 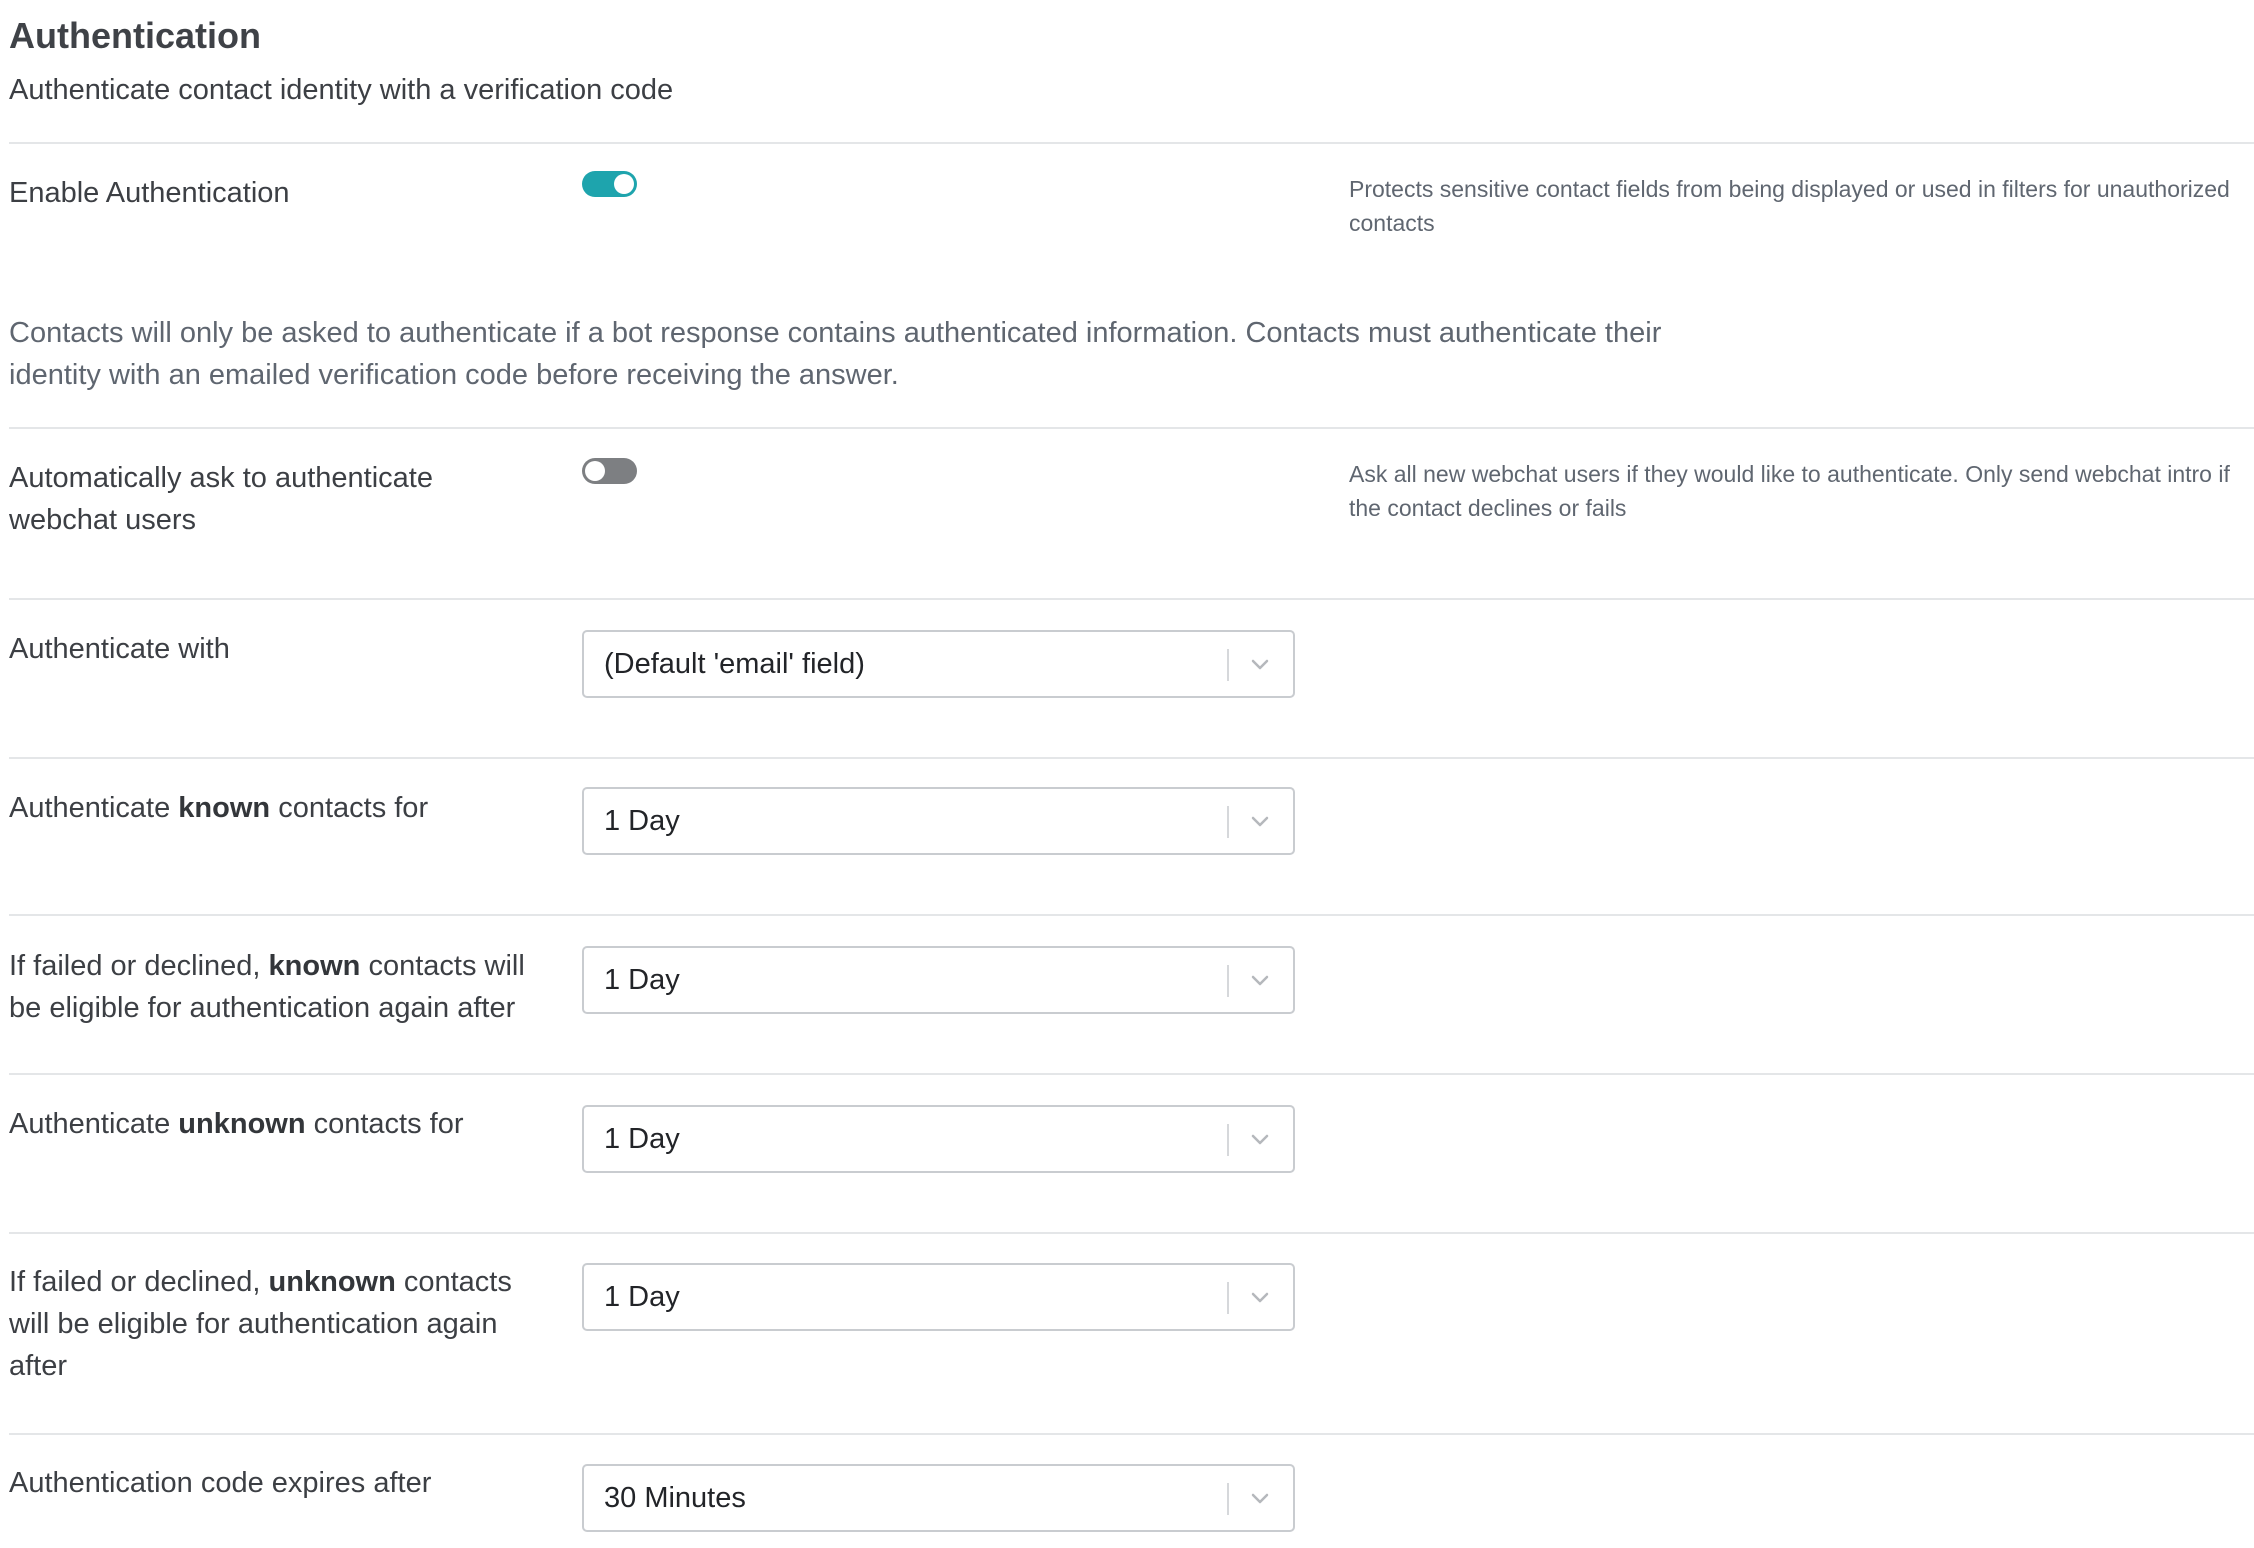 I want to click on known-contacts-duration-label: Authenticate known contacts for, so click(x=219, y=808).